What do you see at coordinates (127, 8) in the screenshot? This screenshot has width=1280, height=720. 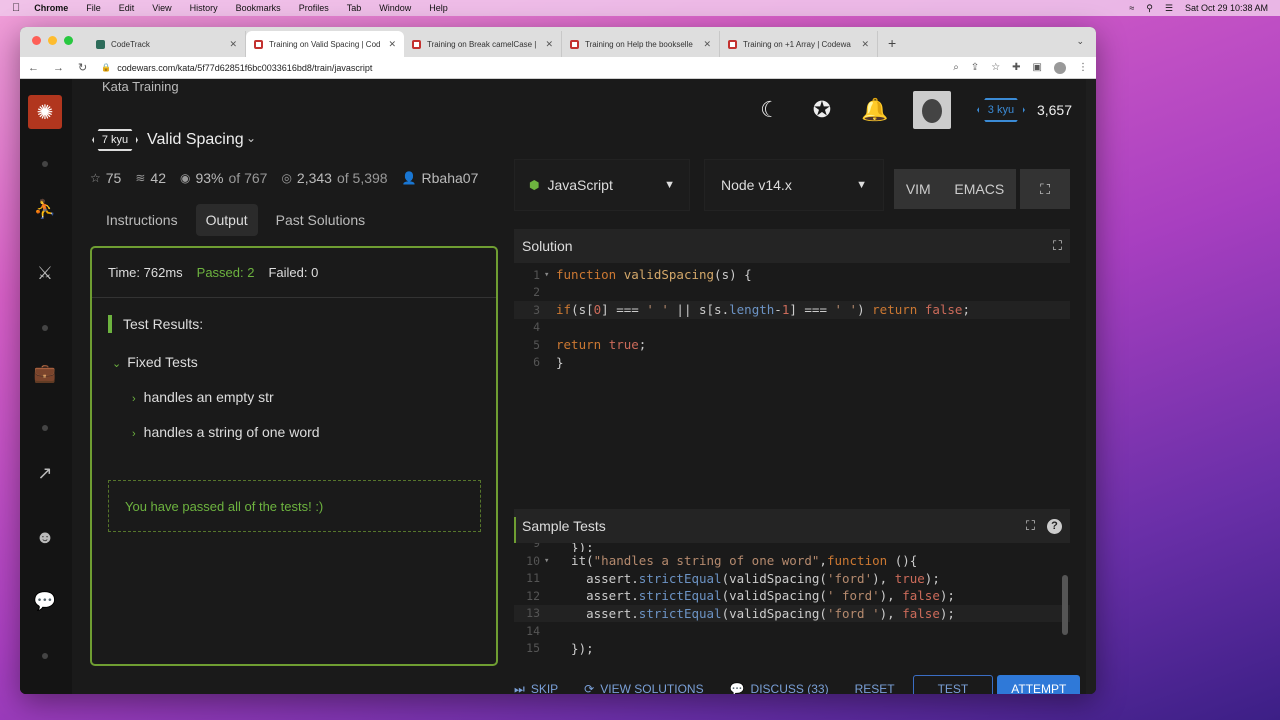 I see `menu-edit: Edit` at bounding box center [127, 8].